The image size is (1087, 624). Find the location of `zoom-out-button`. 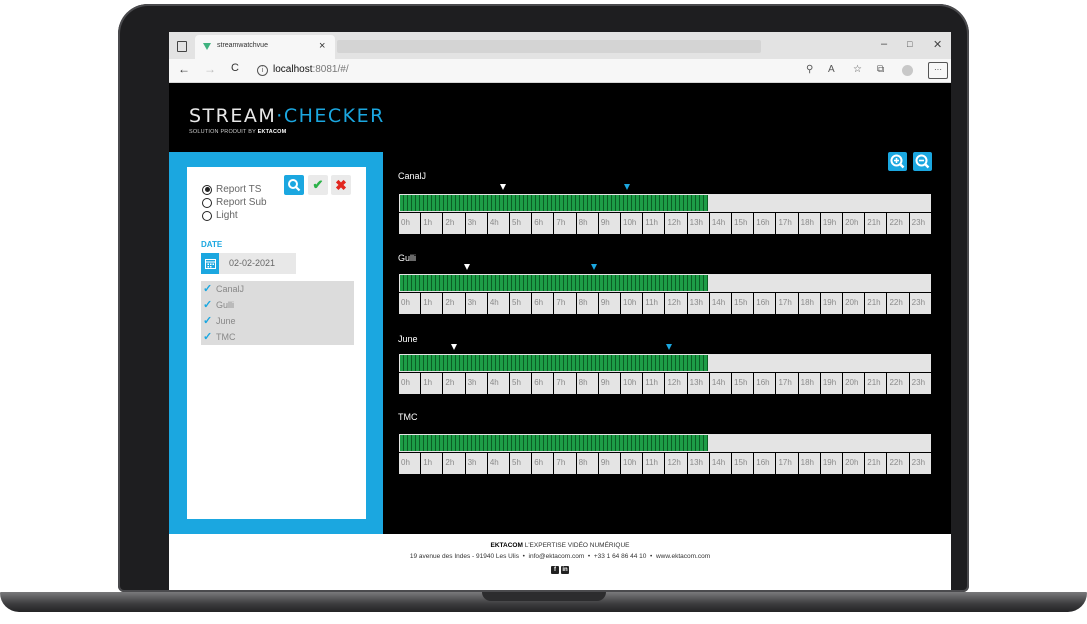

zoom-out-button is located at coordinates (922, 161).